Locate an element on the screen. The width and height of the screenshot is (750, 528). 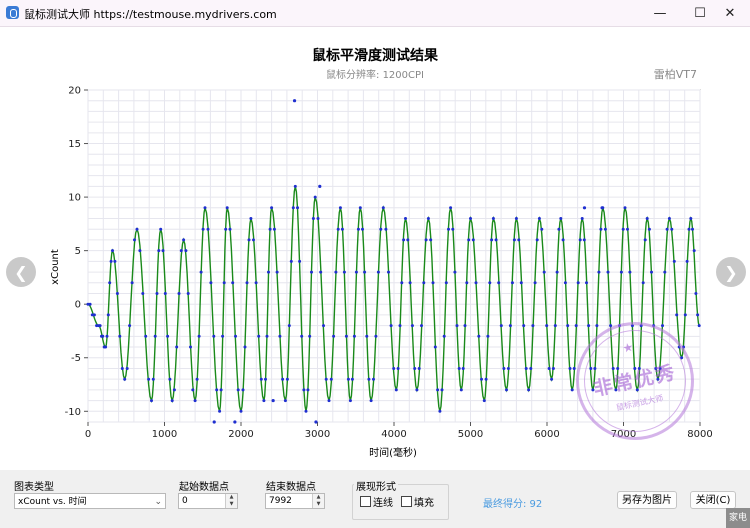
x-tick-label: 8000 is located at coordinates (699, 434).